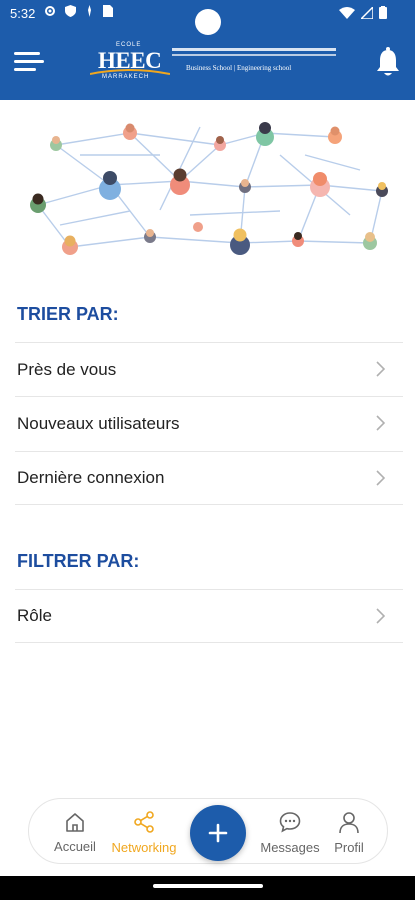 Image resolution: width=415 pixels, height=900 pixels. I want to click on filter-section-title: FILTRER PAR:, so click(78, 561).